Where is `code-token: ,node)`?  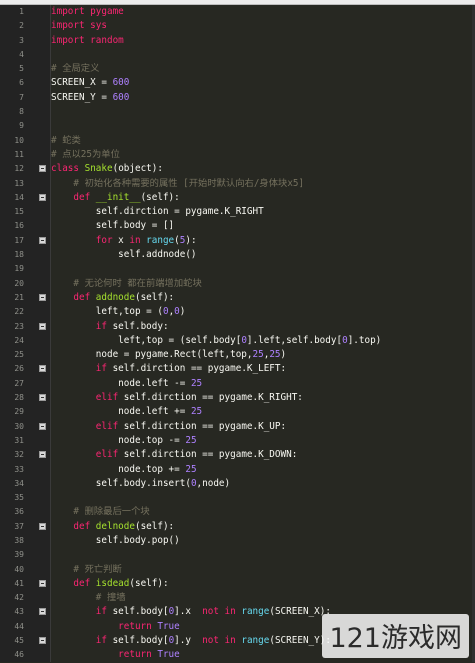
code-token: ,node) is located at coordinates (213, 483).